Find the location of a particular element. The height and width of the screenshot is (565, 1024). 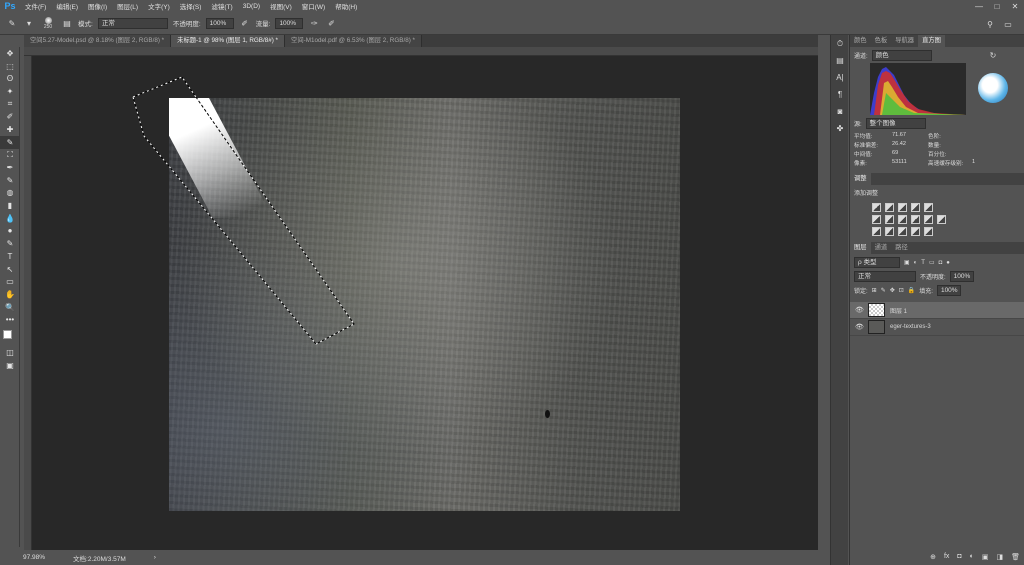

crop-tool-icon: ⌗ is located at coordinates (10, 104).